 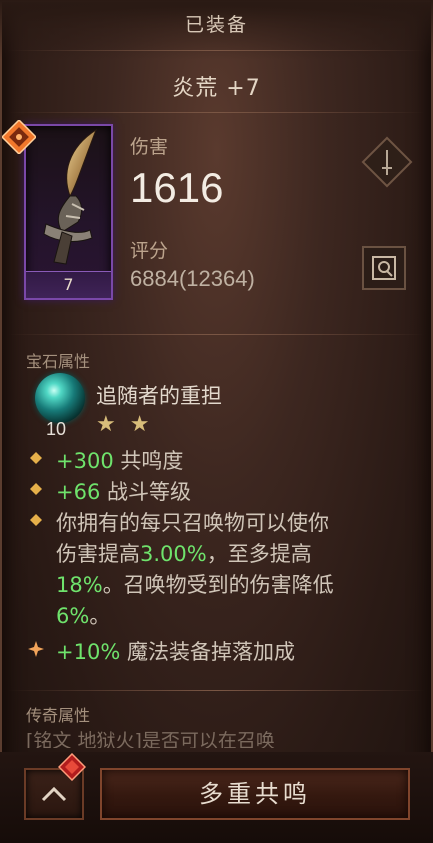 I want to click on affix-value: +300, so click(x=85, y=461).